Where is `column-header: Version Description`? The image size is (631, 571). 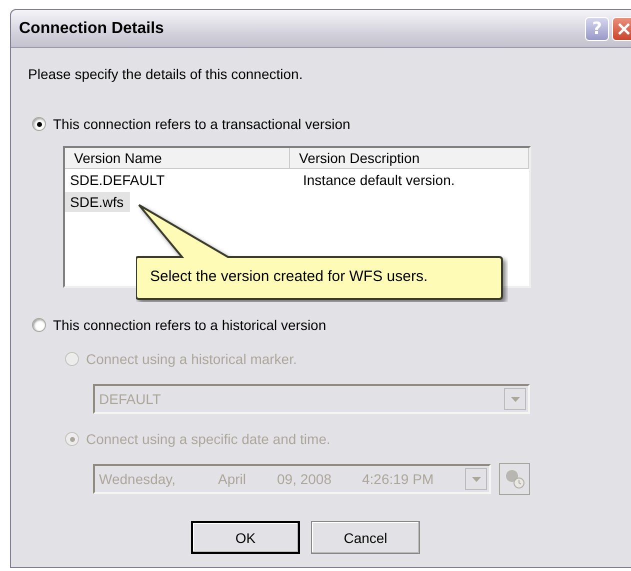 column-header: Version Description is located at coordinates (409, 158).